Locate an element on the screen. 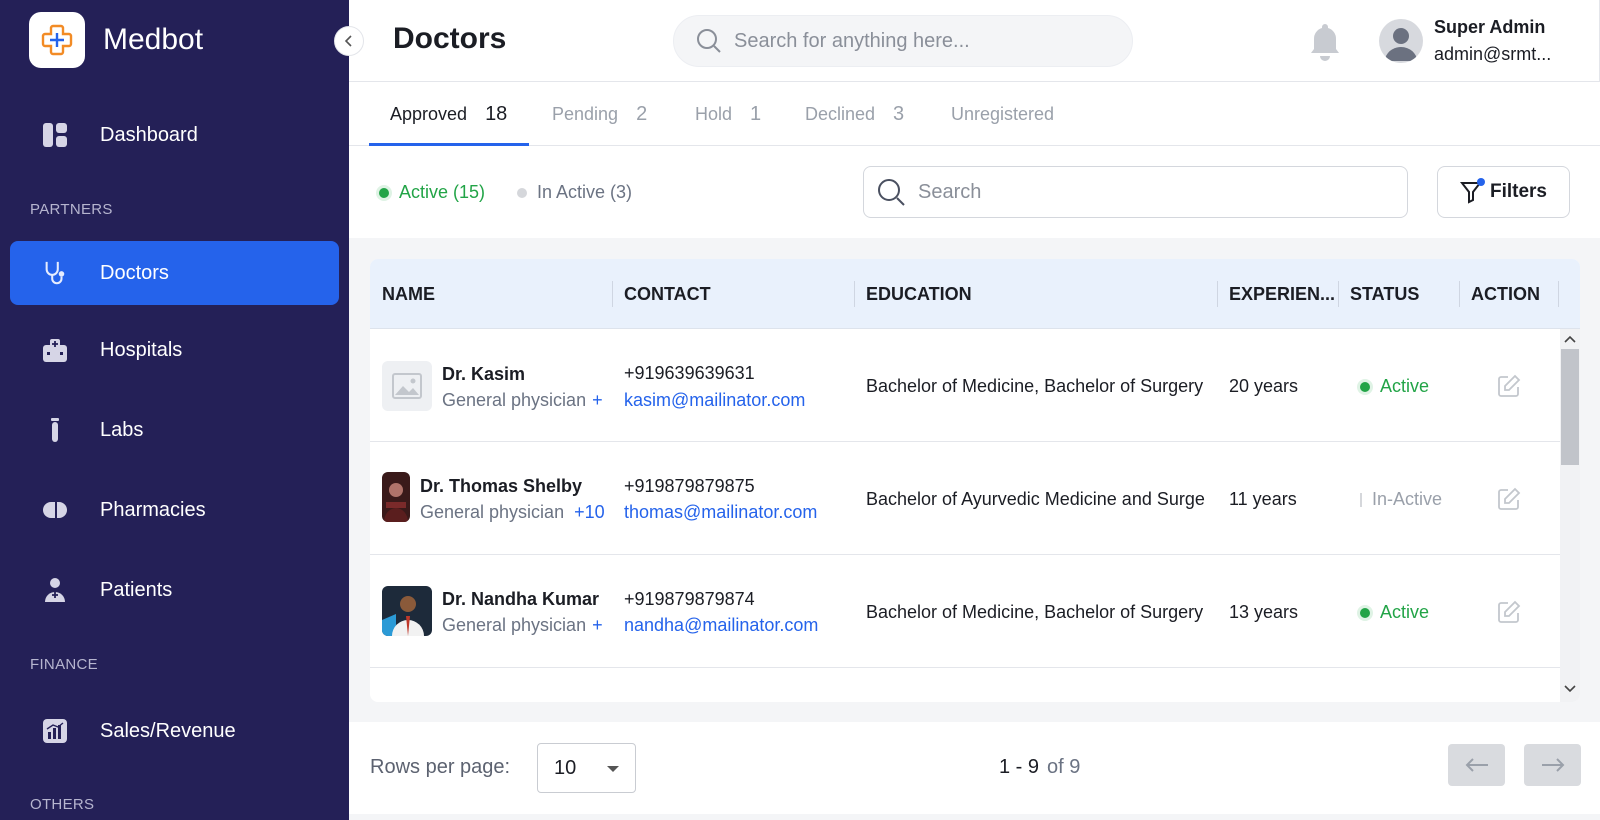 This screenshot has height=820, width=1600. scroll-thumb is located at coordinates (1570, 407).